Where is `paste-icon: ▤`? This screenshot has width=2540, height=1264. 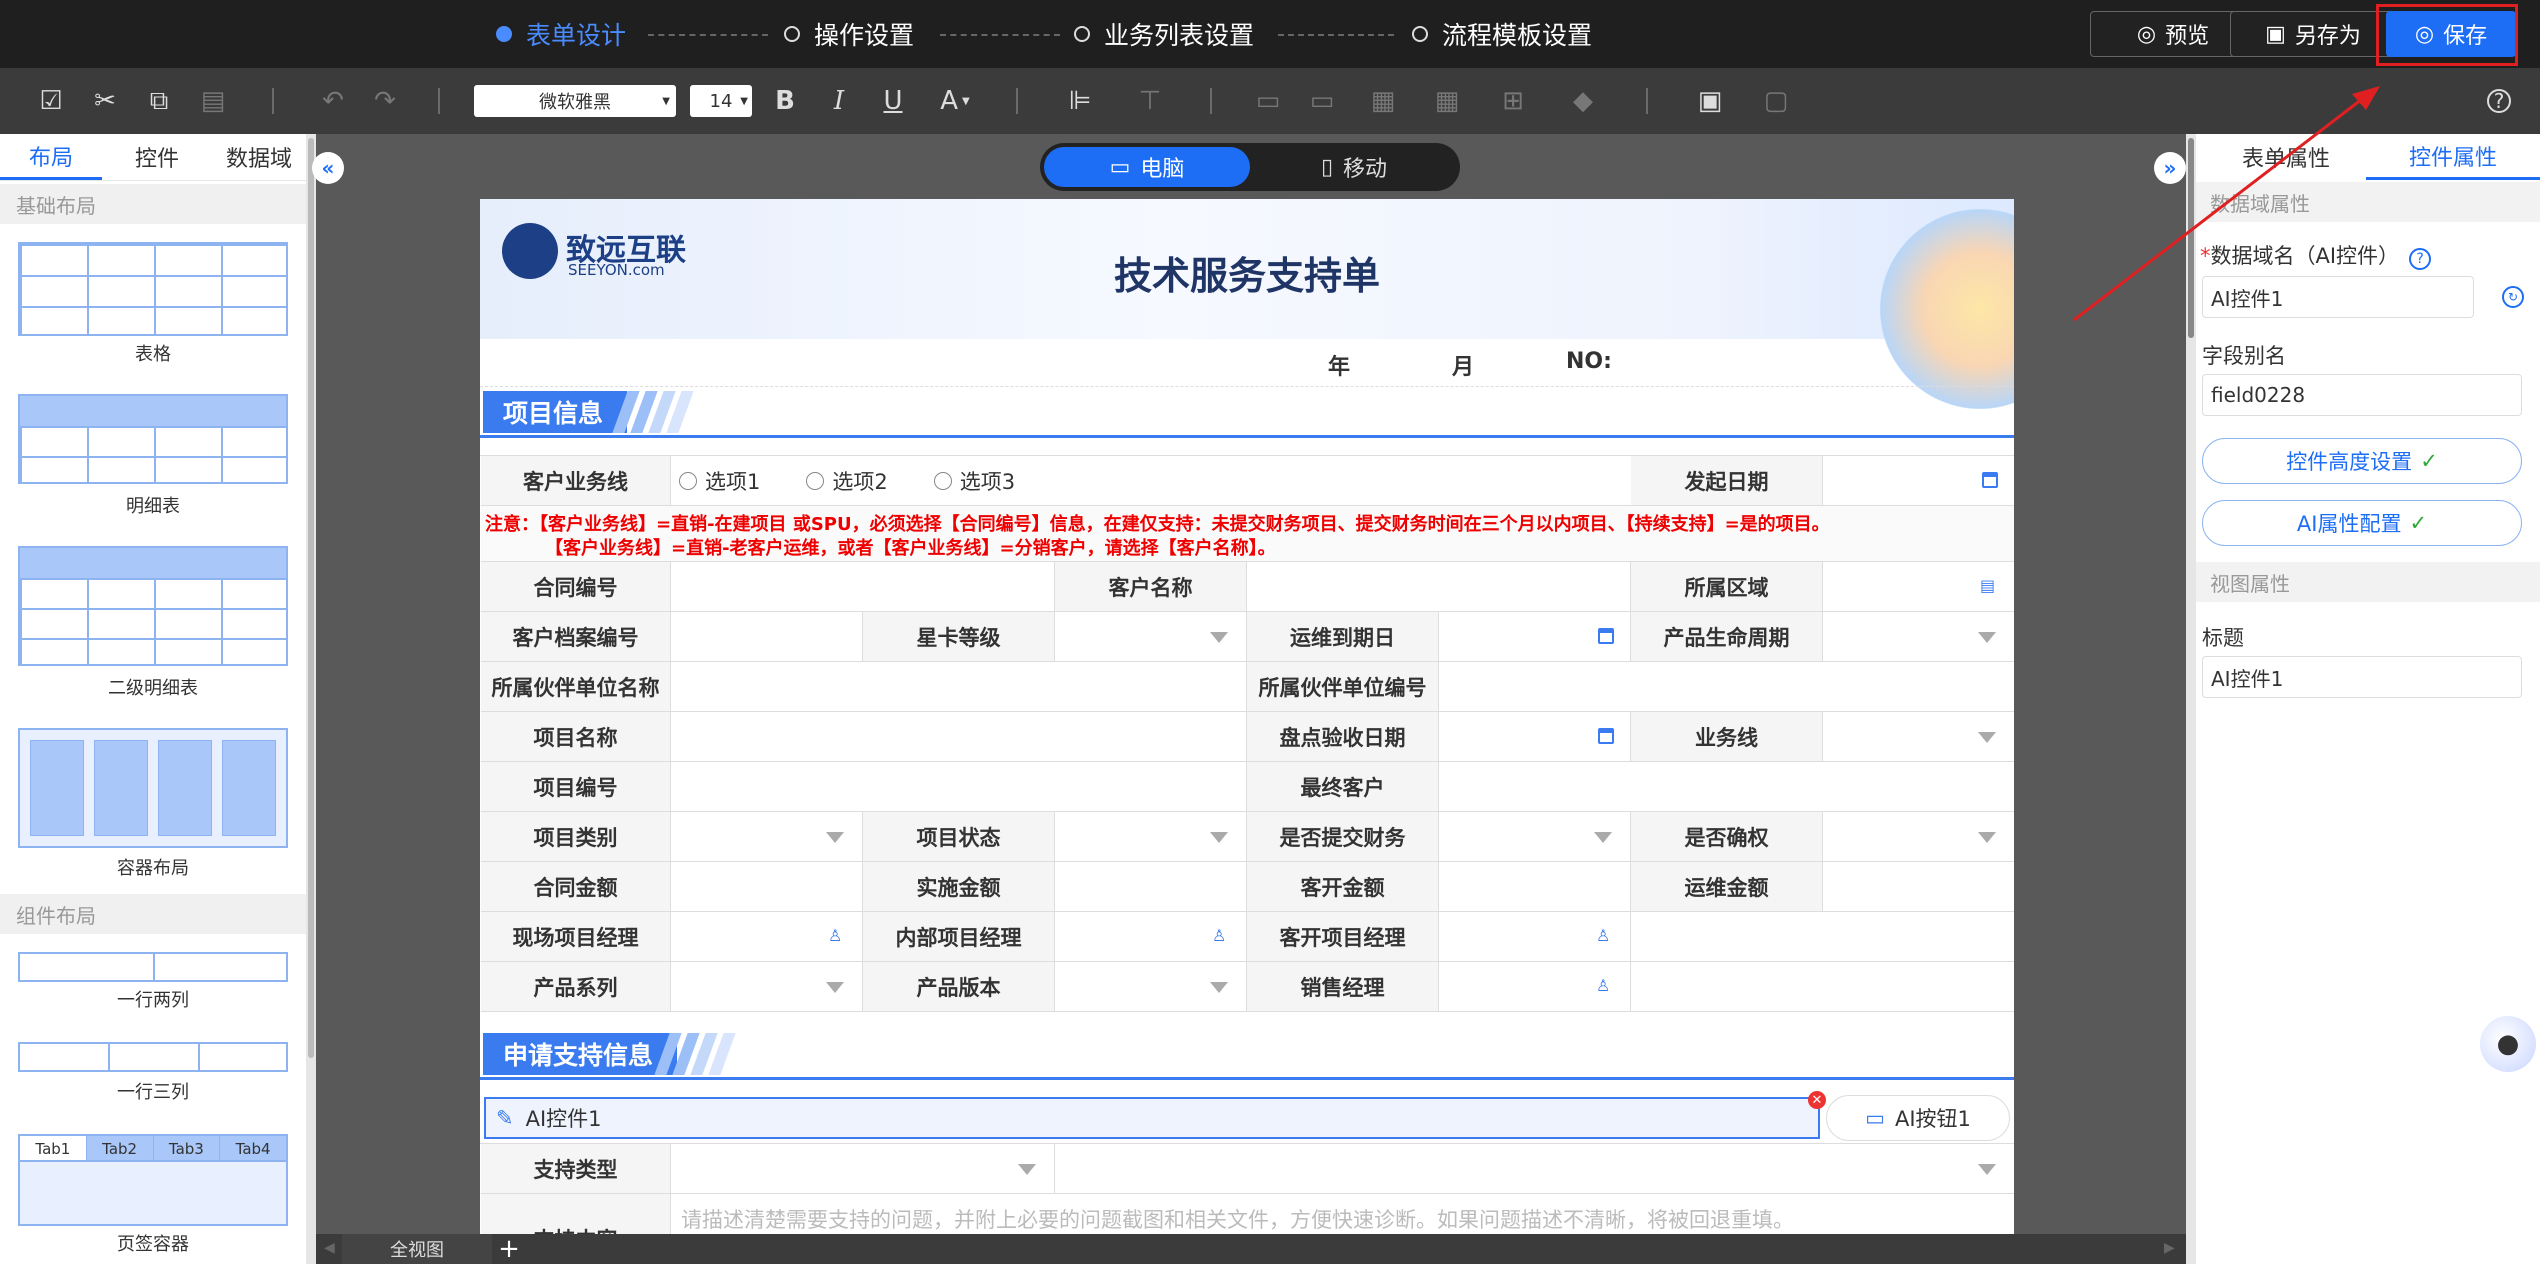
paste-icon: ▤ is located at coordinates (213, 101).